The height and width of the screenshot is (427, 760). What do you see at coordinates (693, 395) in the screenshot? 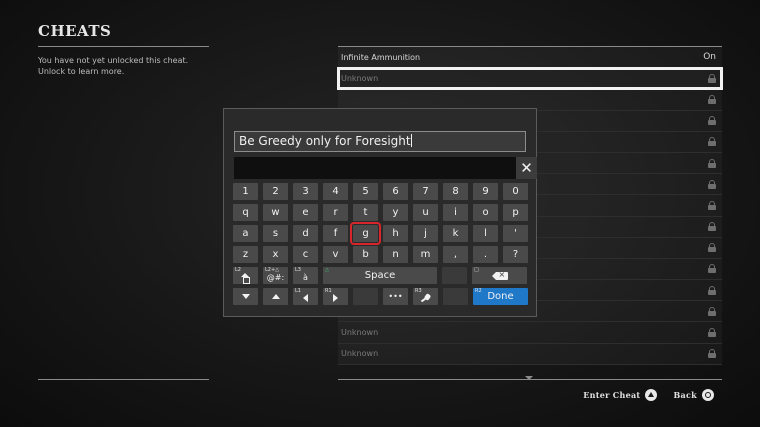
I see `back-prompt: Back` at bounding box center [693, 395].